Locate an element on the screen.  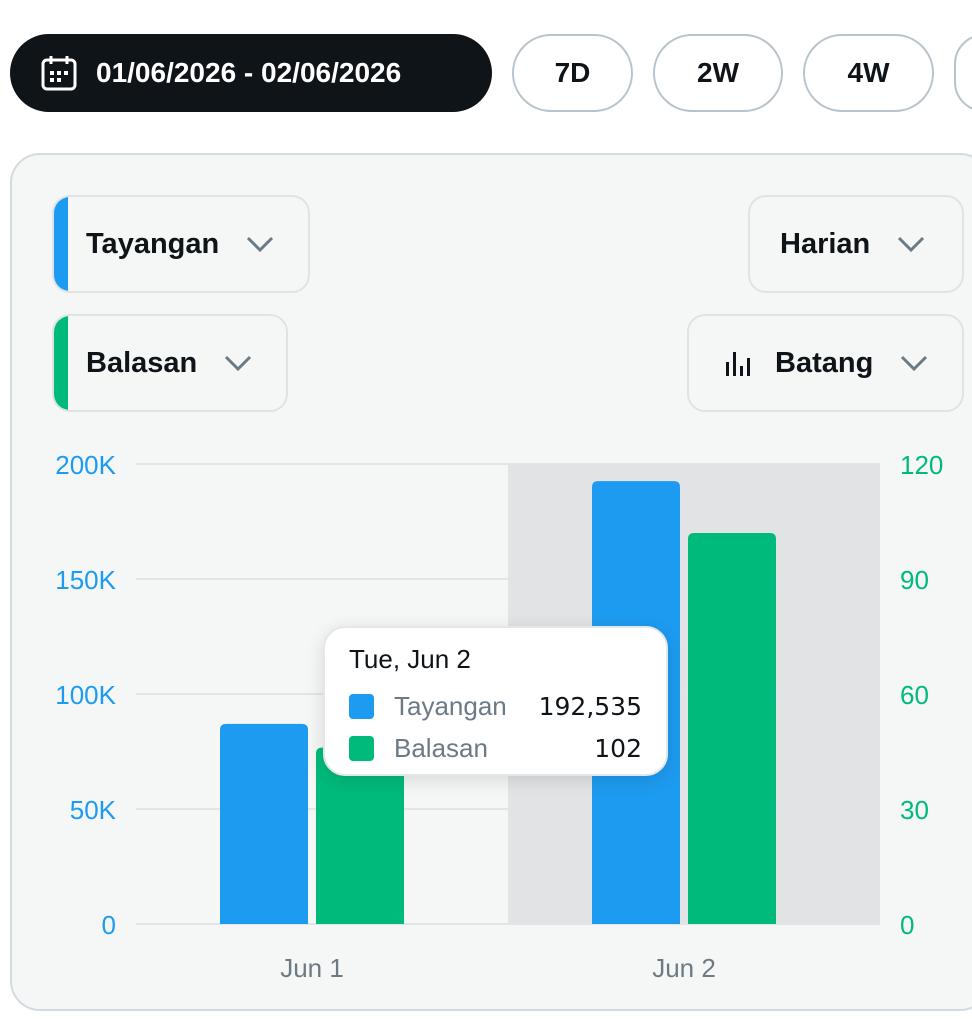
x-tick-label: Jun 1 is located at coordinates (312, 968).